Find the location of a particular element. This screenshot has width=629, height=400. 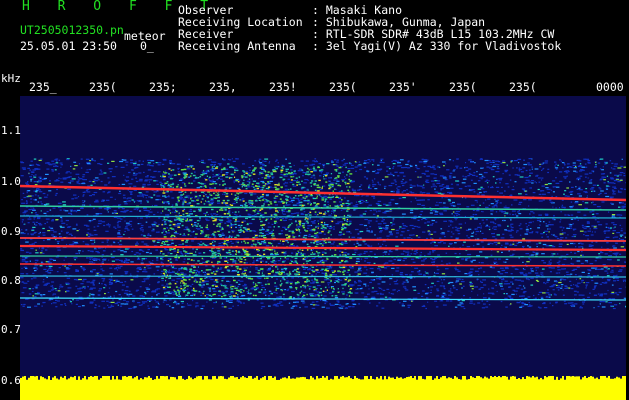

time-tick: 235; is located at coordinates (163, 87).